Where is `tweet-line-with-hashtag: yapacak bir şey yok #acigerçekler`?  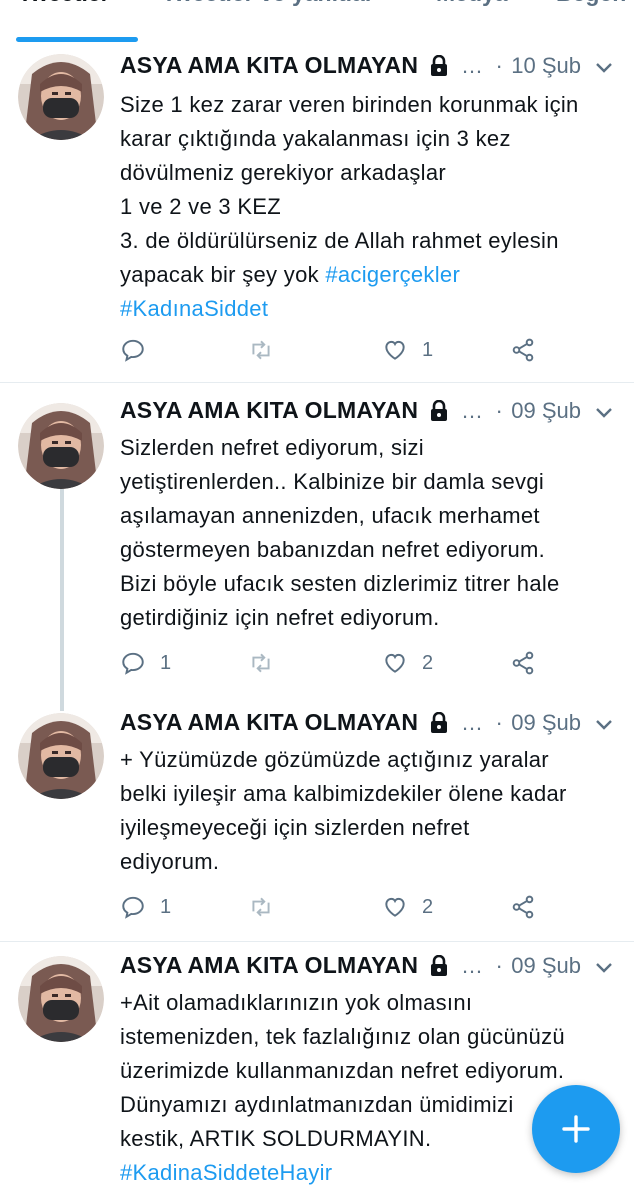
tweet-line-with-hashtag: yapacak bir şey yok #acigerçekler is located at coordinates (373, 275).